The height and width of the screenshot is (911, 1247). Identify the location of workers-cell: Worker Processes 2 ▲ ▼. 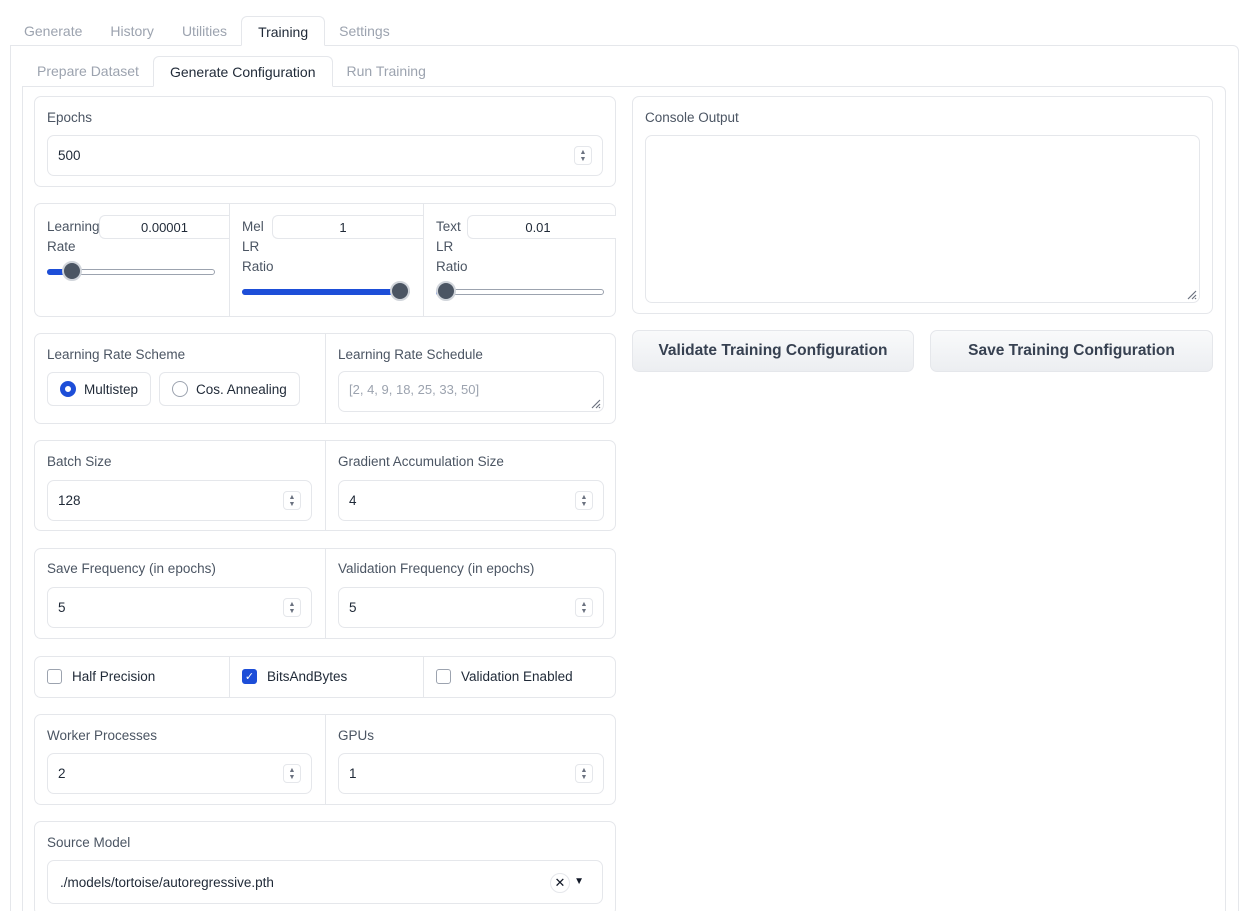
(180, 759).